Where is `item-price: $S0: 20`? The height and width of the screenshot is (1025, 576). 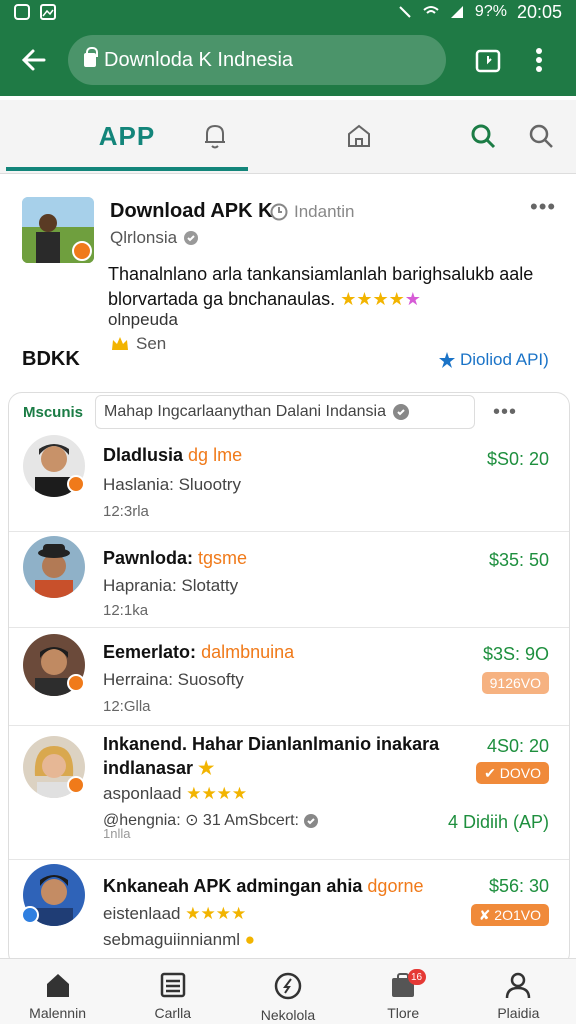
item-price: $S0: 20 is located at coordinates (517, 459).